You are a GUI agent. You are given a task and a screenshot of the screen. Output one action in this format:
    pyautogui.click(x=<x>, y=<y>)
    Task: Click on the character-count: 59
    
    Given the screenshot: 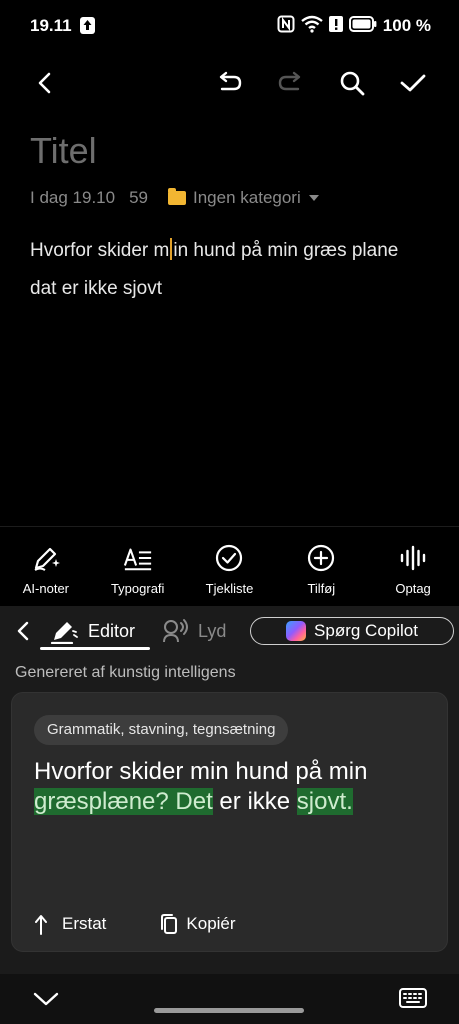 What is the action you would take?
    pyautogui.click(x=138, y=197)
    